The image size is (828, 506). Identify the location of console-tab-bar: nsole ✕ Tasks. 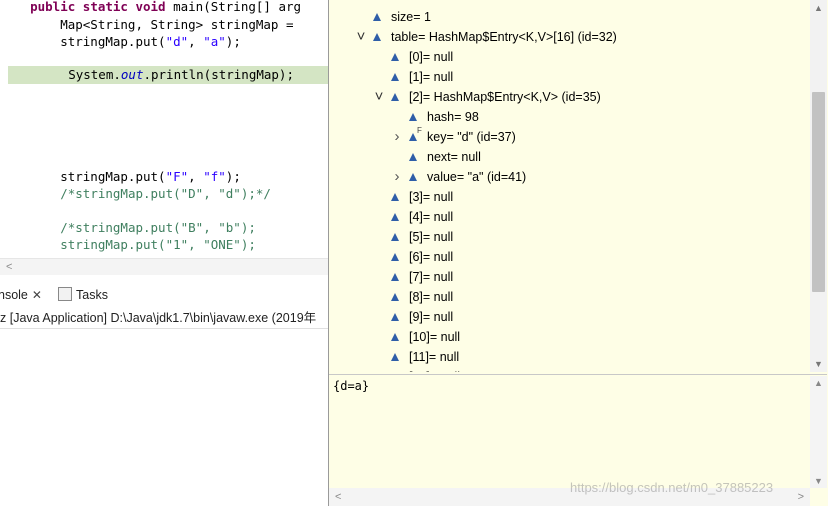
(165, 295).